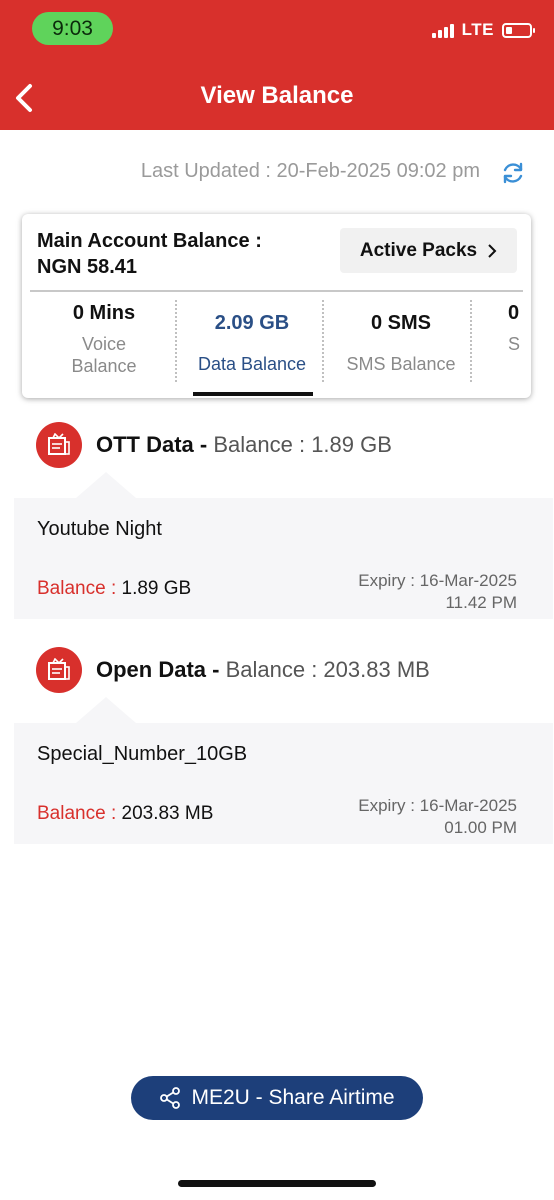 The height and width of the screenshot is (1200, 554). What do you see at coordinates (518, 30) in the screenshot?
I see `battery-icon` at bounding box center [518, 30].